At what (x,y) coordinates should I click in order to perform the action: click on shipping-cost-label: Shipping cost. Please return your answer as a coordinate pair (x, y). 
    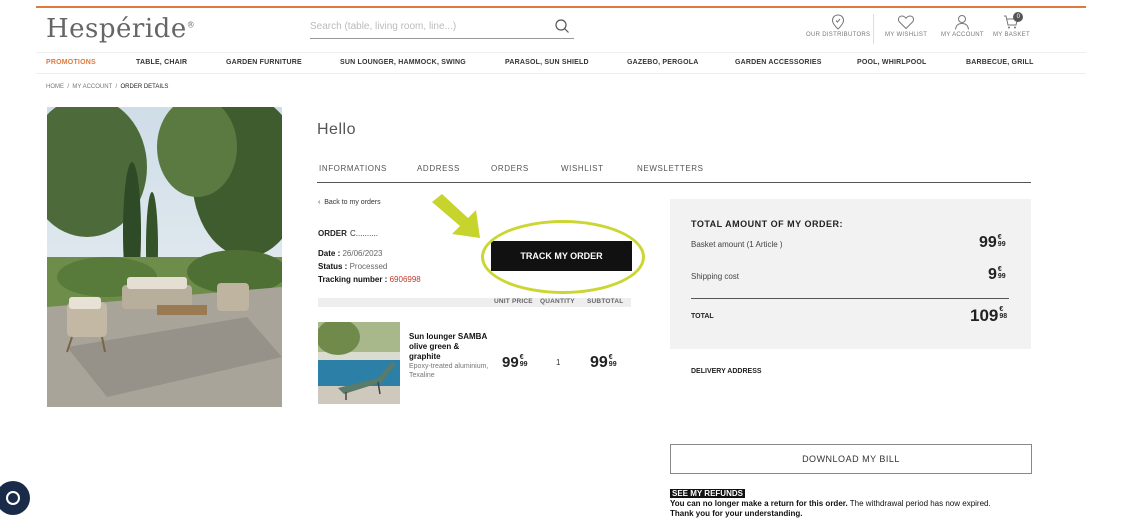
    Looking at the image, I should click on (715, 276).